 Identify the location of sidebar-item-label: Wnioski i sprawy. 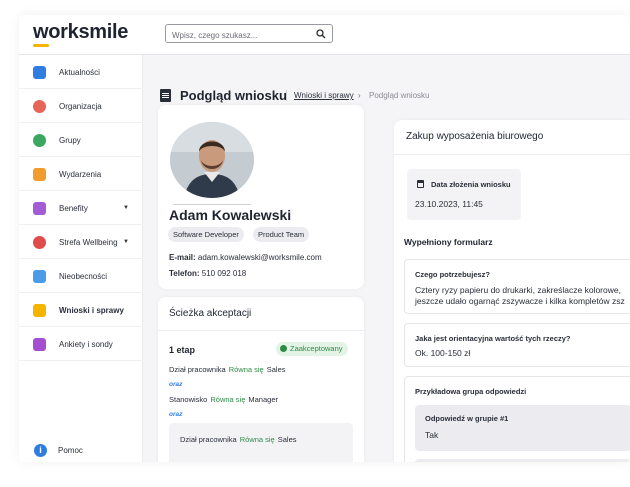
(91, 310).